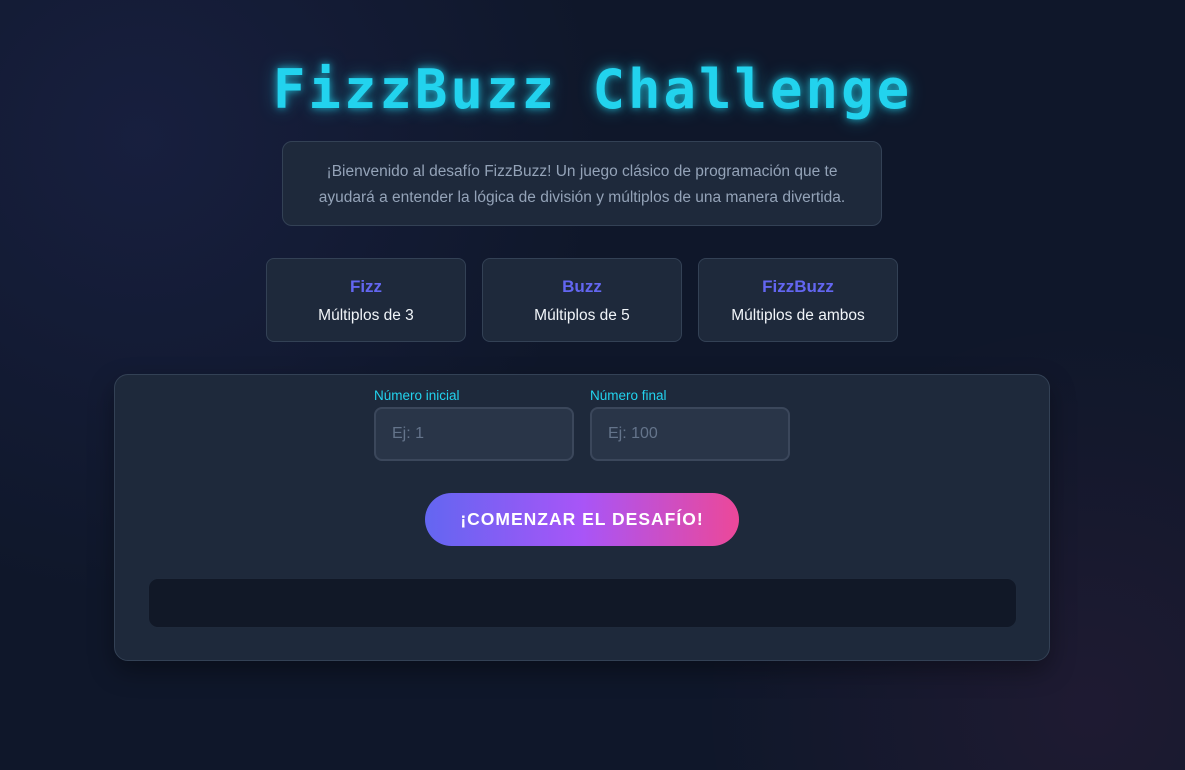  Describe the element at coordinates (474, 434) in the screenshot. I see `start-number-input` at that location.